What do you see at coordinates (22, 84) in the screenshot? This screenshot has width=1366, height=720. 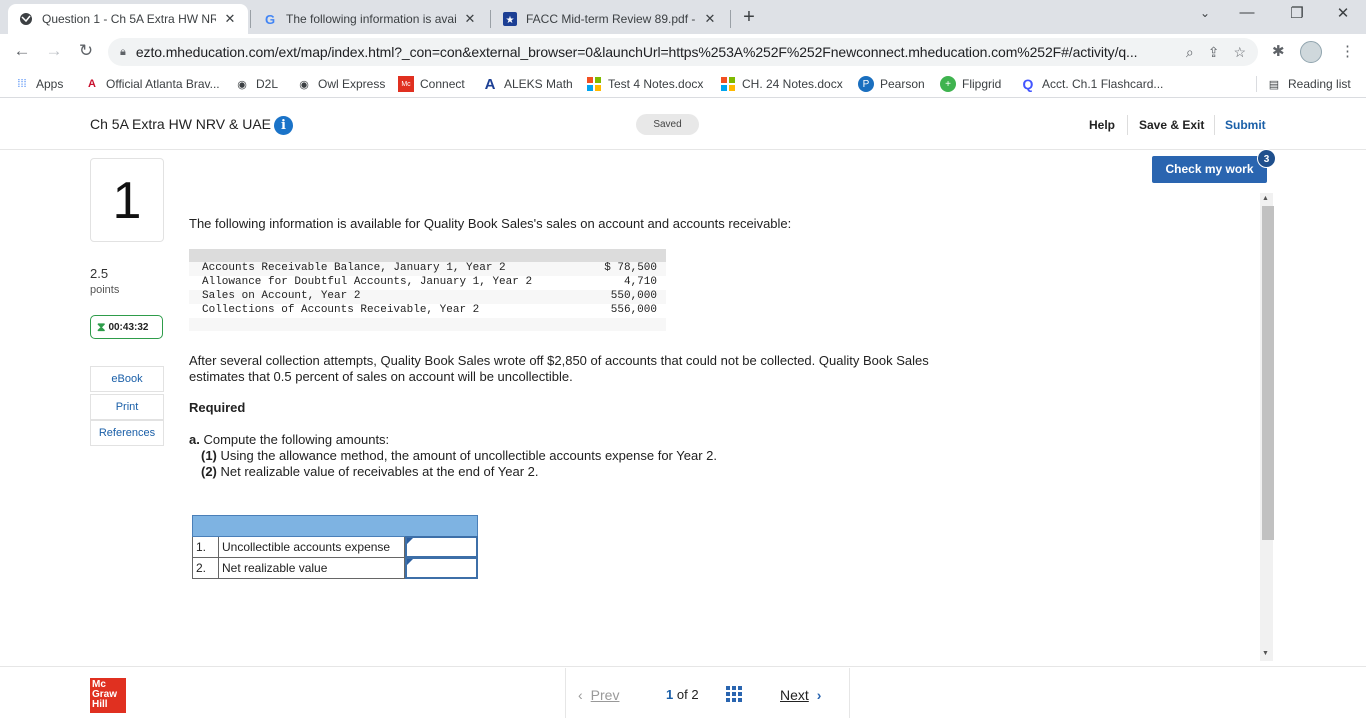 I see `apps-grid-icon: ⁞⁞⁞` at bounding box center [22, 84].